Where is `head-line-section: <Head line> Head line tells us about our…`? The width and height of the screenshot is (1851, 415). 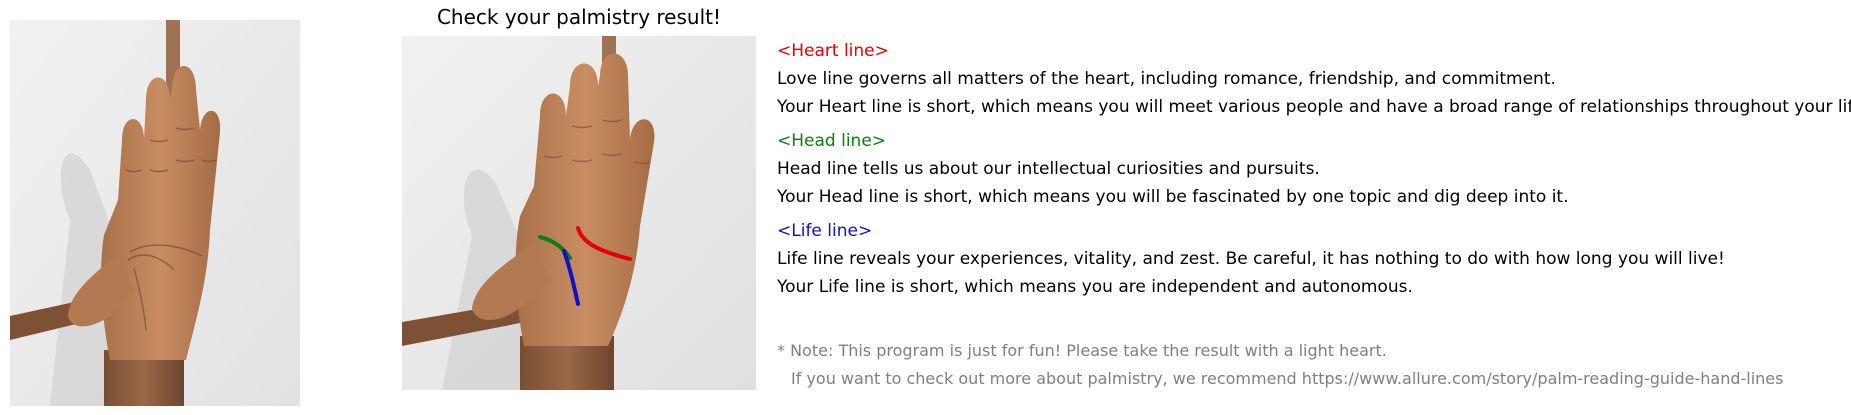
head-line-section: <Head line> Head line tells us about our… is located at coordinates (1312, 172).